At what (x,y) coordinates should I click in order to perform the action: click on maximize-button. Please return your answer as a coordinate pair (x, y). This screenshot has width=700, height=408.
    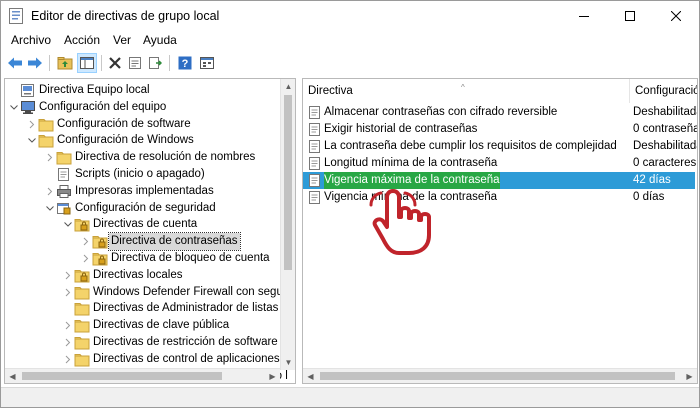
    Looking at the image, I should click on (630, 16).